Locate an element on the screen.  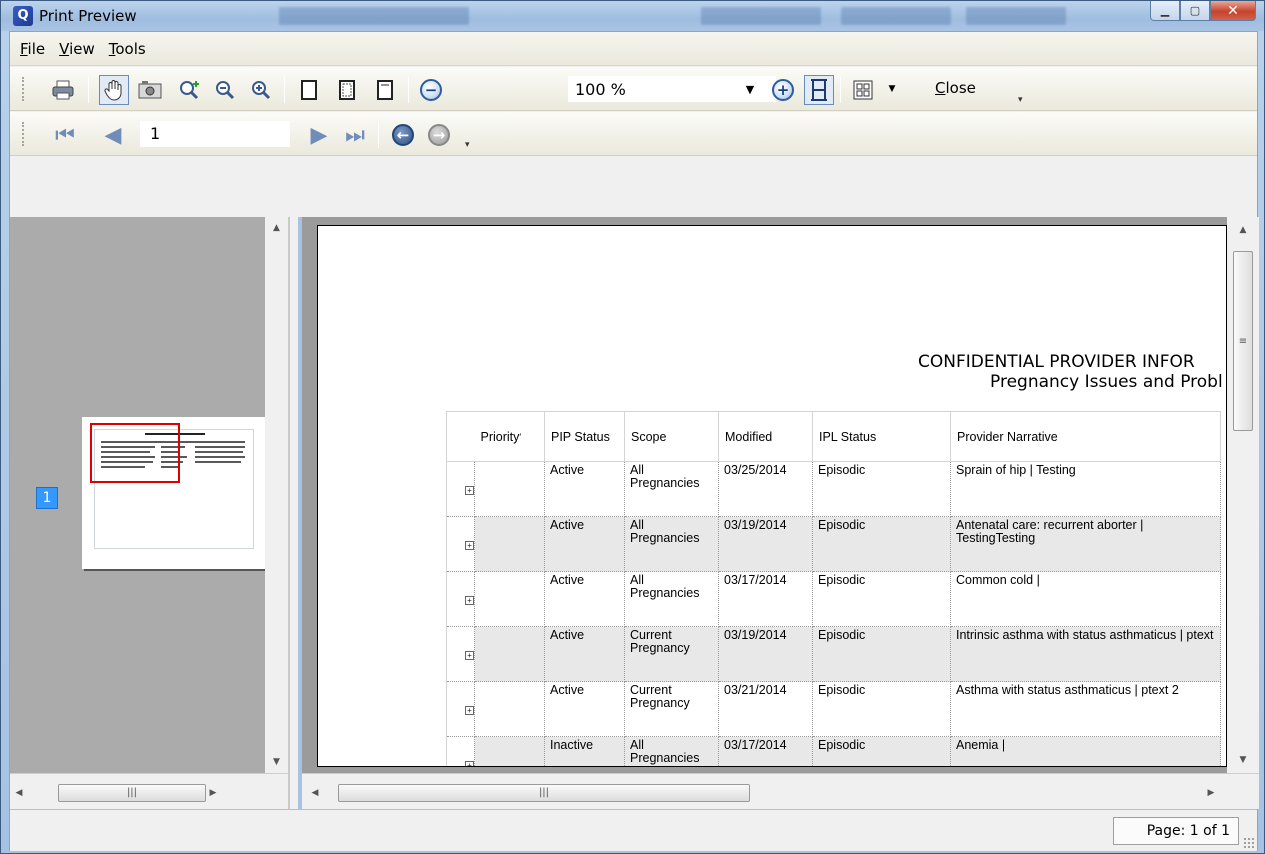
snapshot-button is located at coordinates (150, 90).